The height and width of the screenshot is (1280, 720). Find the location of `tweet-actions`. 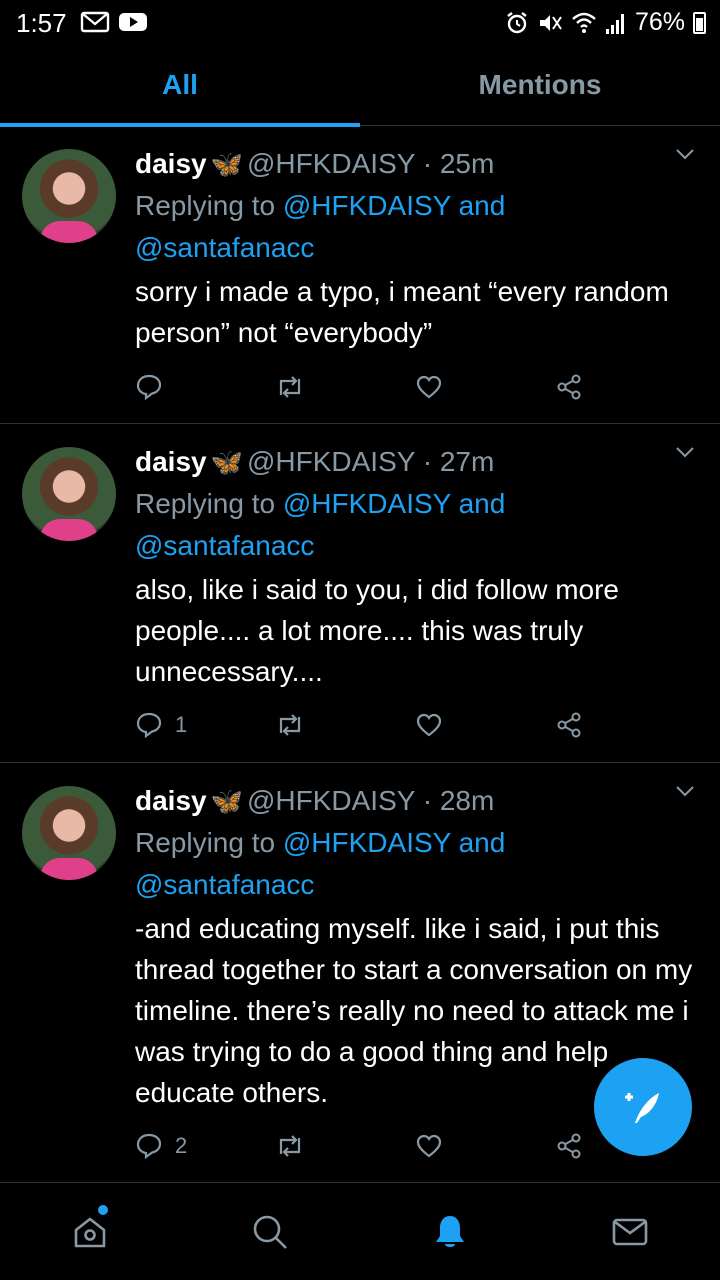

tweet-actions is located at coordinates (375, 387).